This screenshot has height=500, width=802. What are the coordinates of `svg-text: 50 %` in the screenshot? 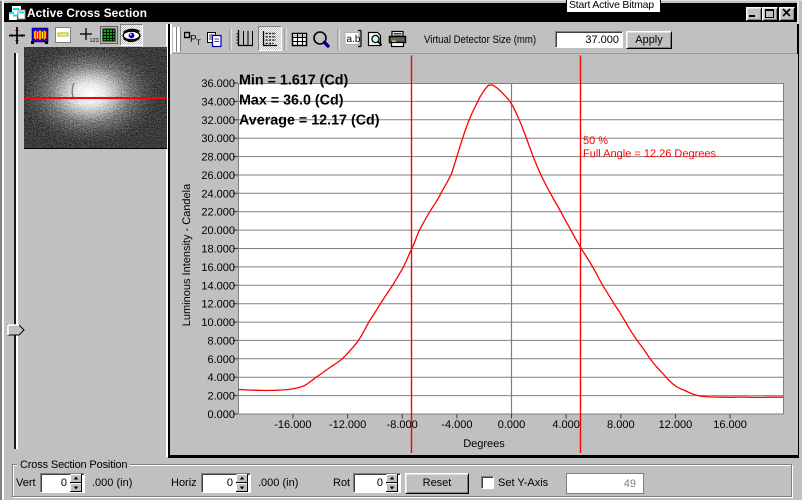 It's located at (595, 141).